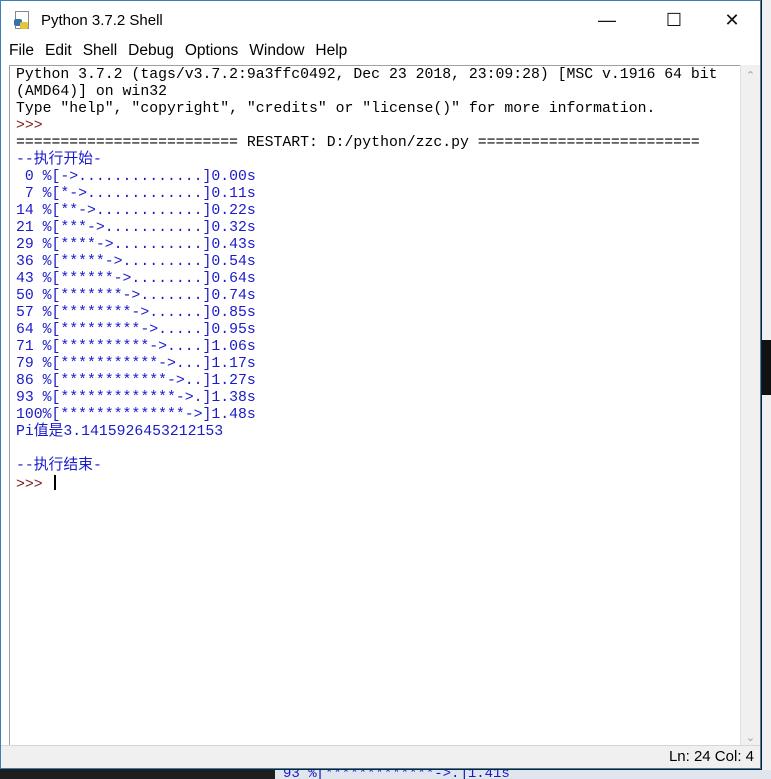 The image size is (771, 779). Describe the element at coordinates (58, 51) in the screenshot. I see `menu-edit: Edit` at that location.